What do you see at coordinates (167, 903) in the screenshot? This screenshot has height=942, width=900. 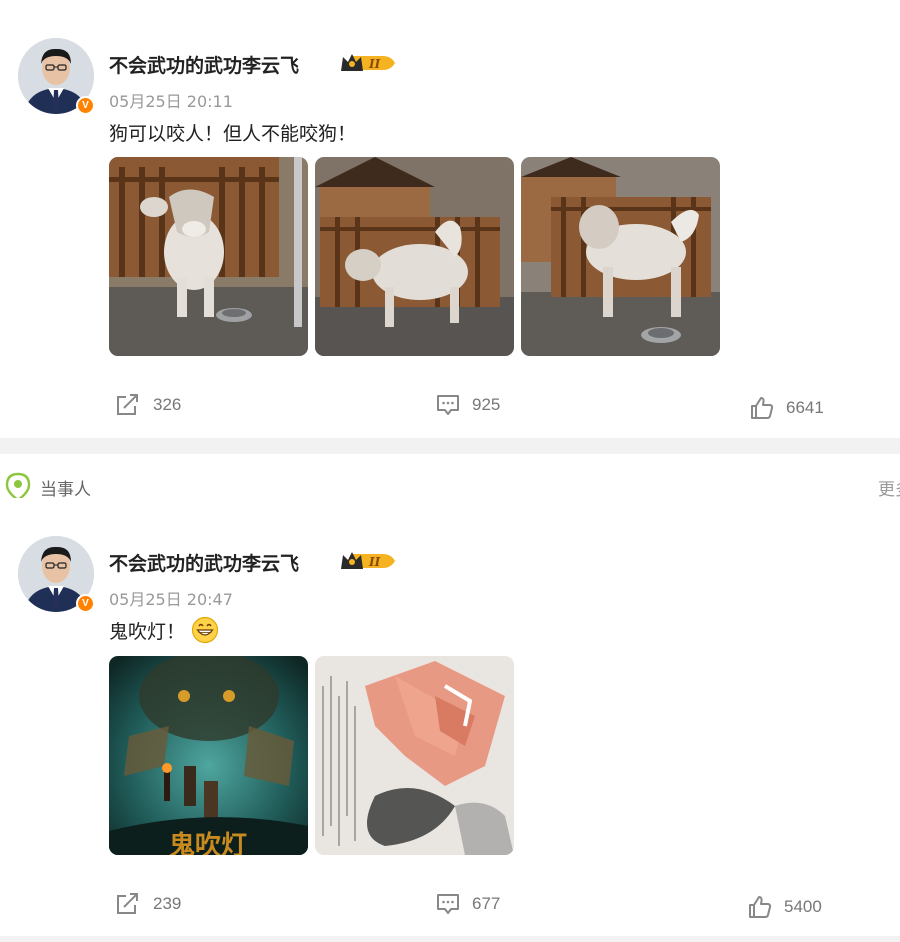 I see `repost-count: 239` at bounding box center [167, 903].